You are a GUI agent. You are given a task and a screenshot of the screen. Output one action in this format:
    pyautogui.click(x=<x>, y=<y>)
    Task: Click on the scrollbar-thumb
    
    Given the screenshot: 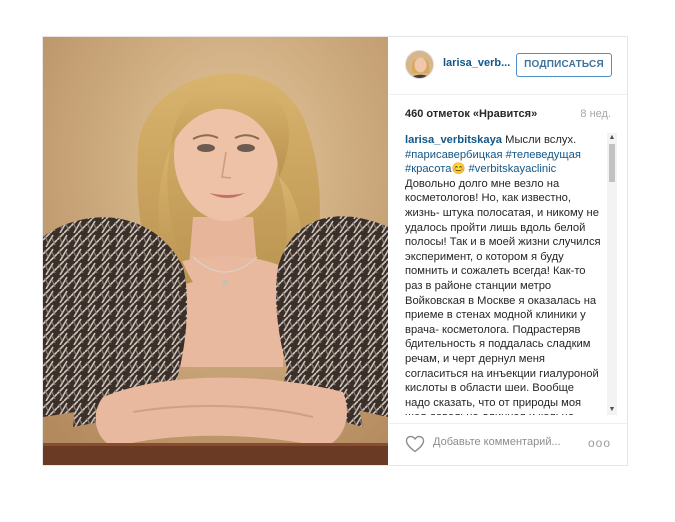 What is the action you would take?
    pyautogui.click(x=612, y=163)
    